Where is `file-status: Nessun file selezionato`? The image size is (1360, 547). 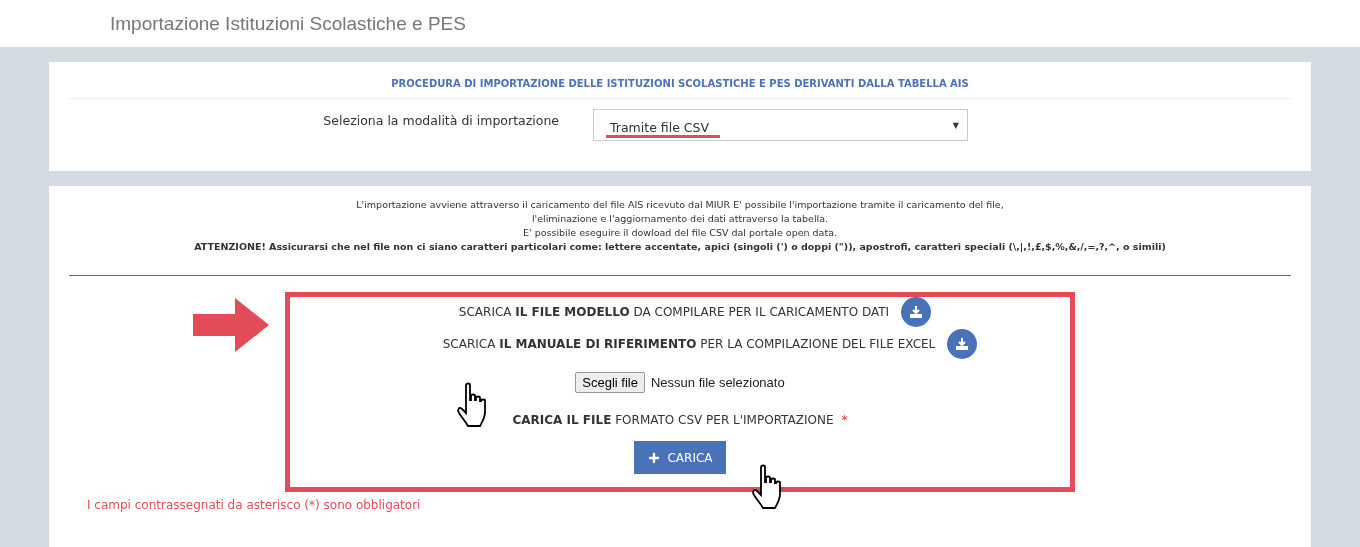
file-status: Nessun file selezionato is located at coordinates (717, 382).